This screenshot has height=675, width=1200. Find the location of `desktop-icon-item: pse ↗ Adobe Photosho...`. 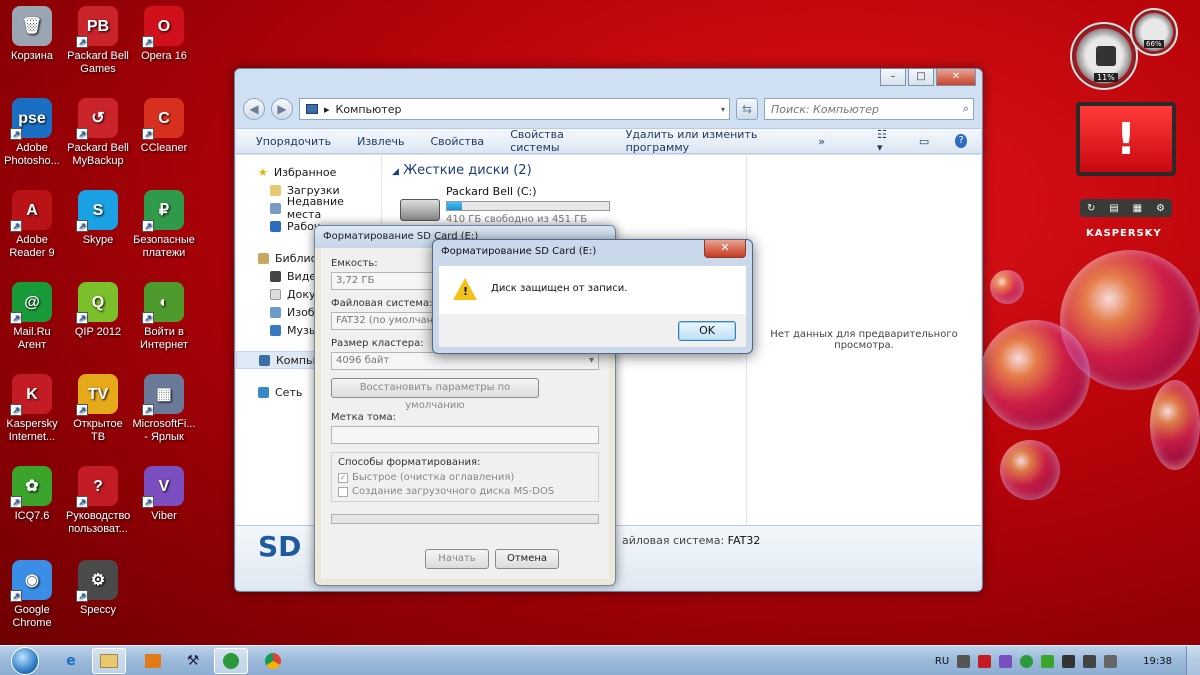

desktop-icon-item: pse ↗ Adobe Photosho... is located at coordinates (32, 133).